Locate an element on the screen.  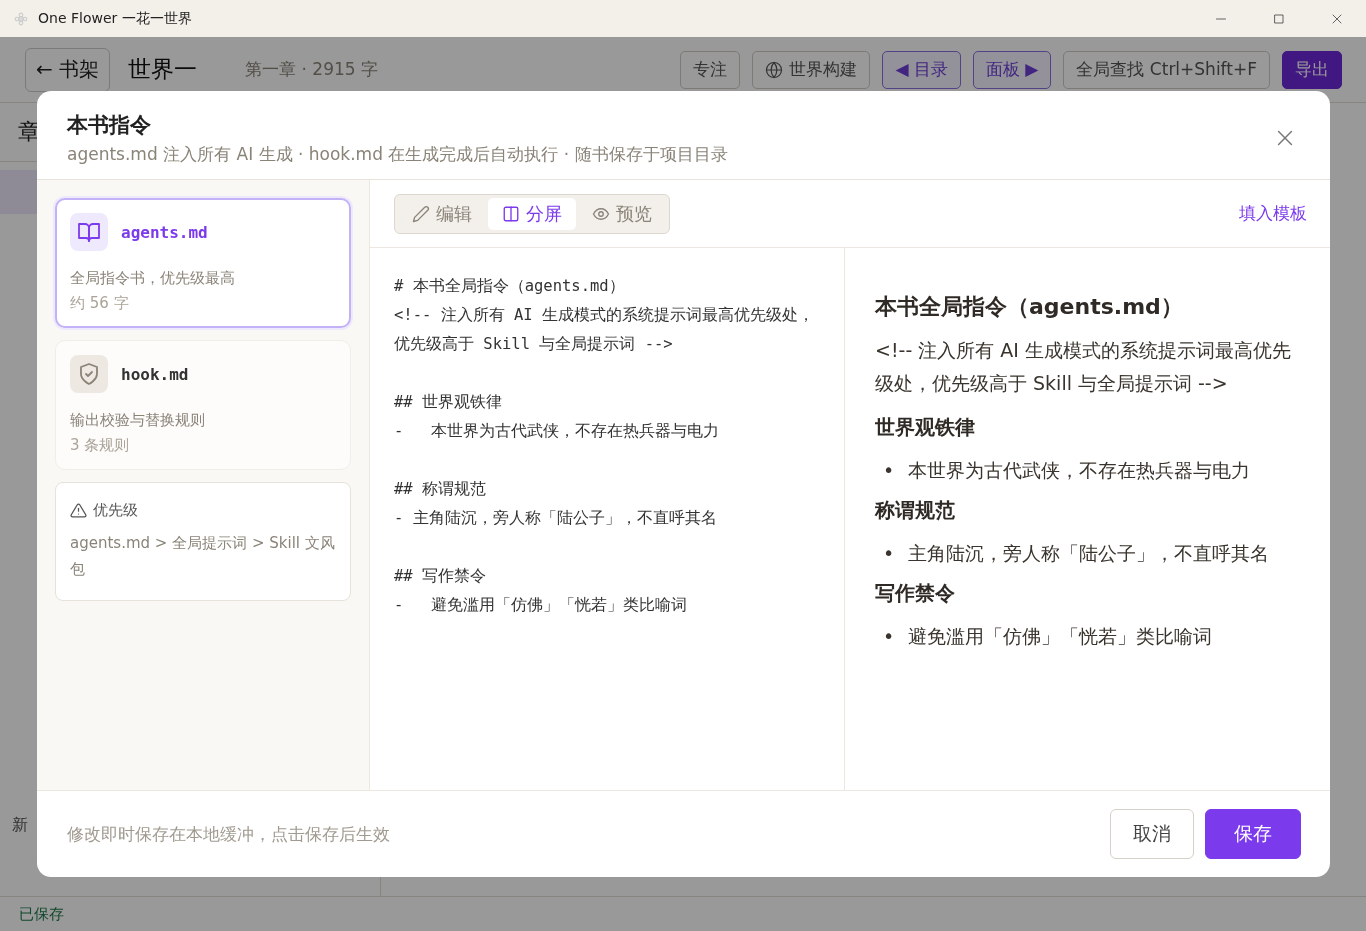
preview-paragraph: <!-- 注入所有 AI 生成模式的系统提示词最高优先级处，优先级高于 Skill 与全局提示词 --> is located at coordinates (1083, 367).